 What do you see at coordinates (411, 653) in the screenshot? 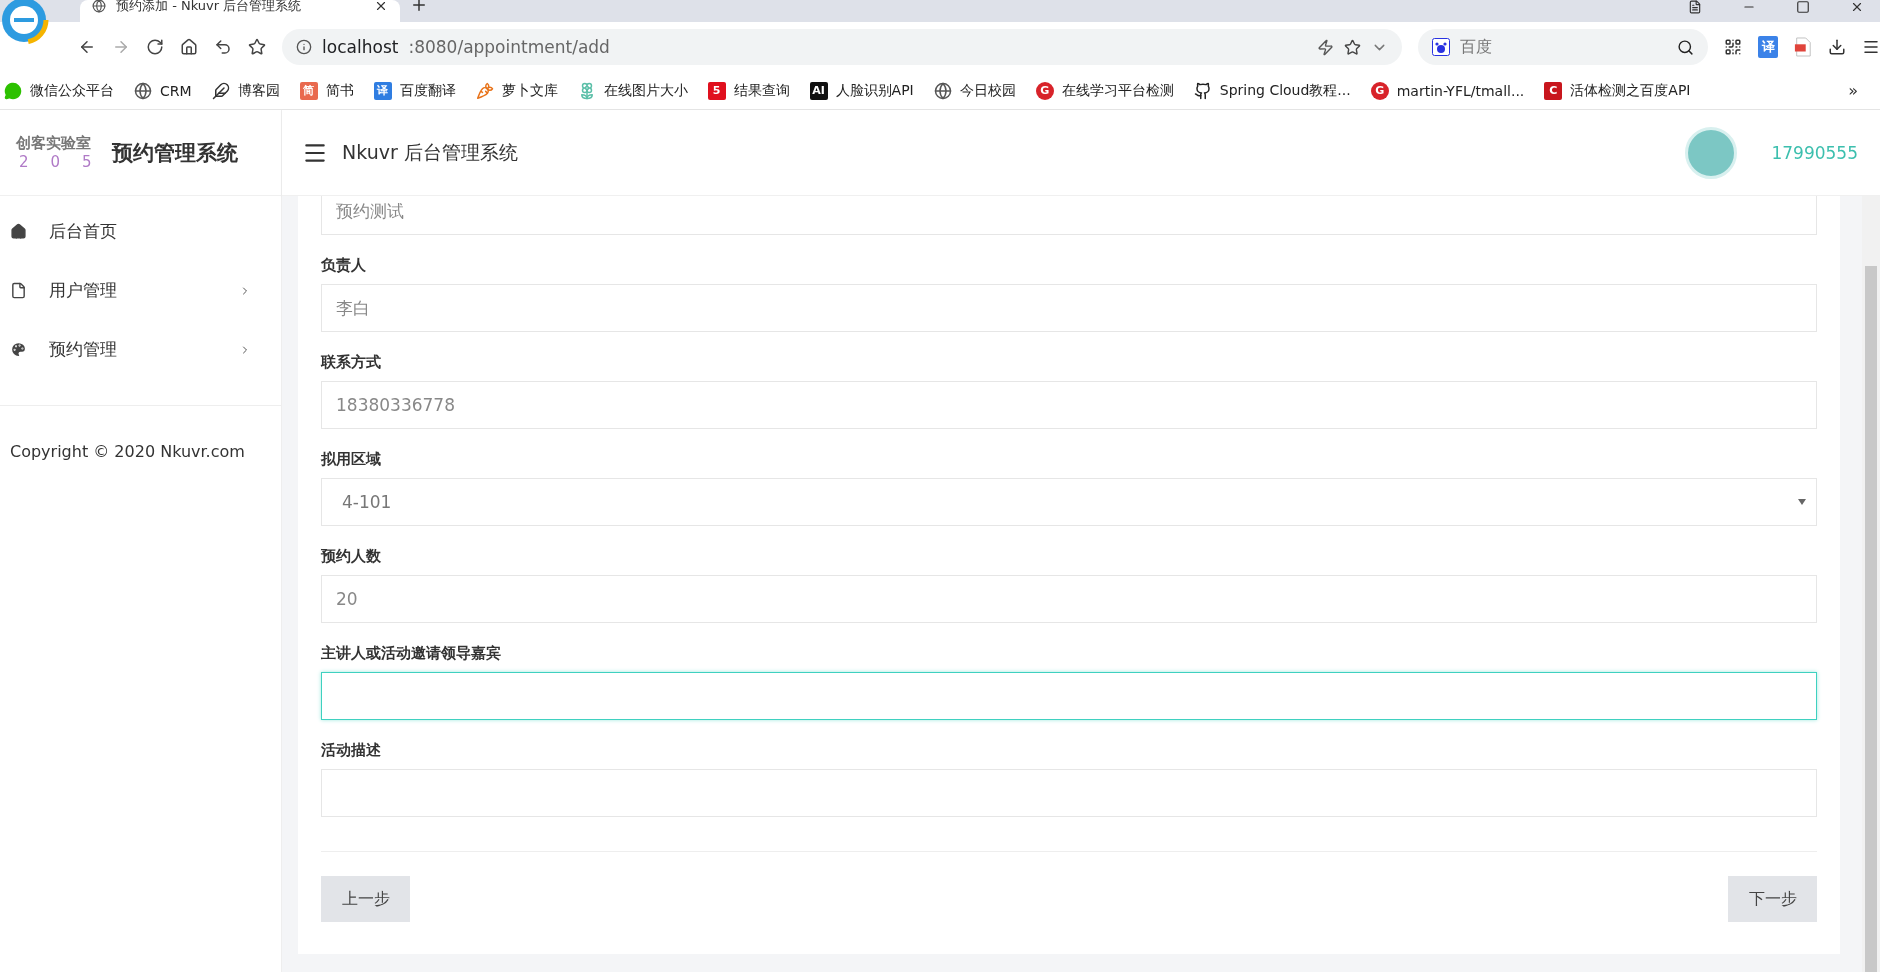
I see `field-label: 主讲人或活动邀请领导嘉宾` at bounding box center [411, 653].